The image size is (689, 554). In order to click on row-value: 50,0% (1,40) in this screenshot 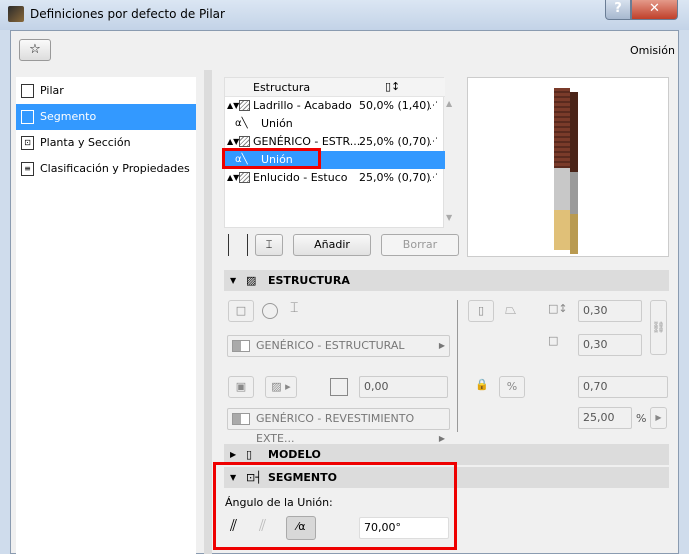, I will do `click(395, 105)`.